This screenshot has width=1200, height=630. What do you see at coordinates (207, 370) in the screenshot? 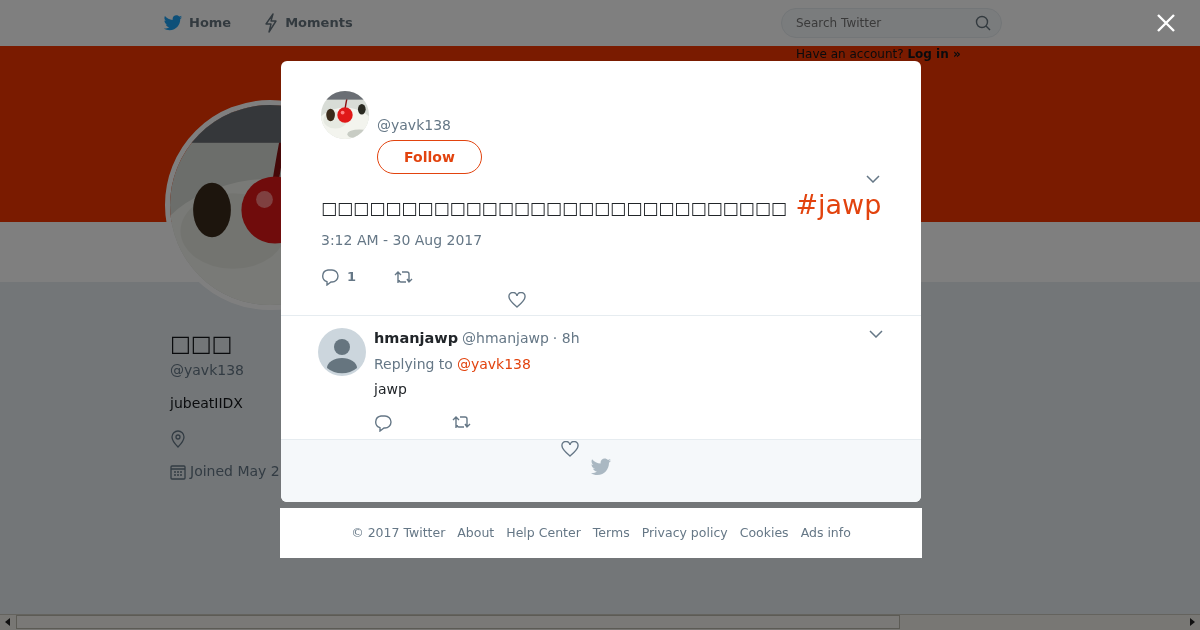
I see `profile-handle: @yavk138` at bounding box center [207, 370].